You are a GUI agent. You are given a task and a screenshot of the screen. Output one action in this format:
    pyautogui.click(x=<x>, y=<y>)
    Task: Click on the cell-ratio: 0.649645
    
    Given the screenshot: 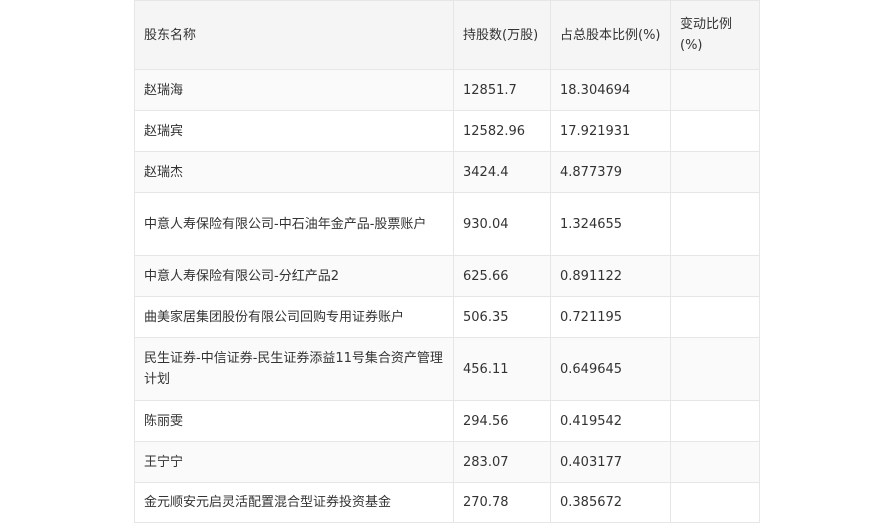 What is the action you would take?
    pyautogui.click(x=610, y=369)
    